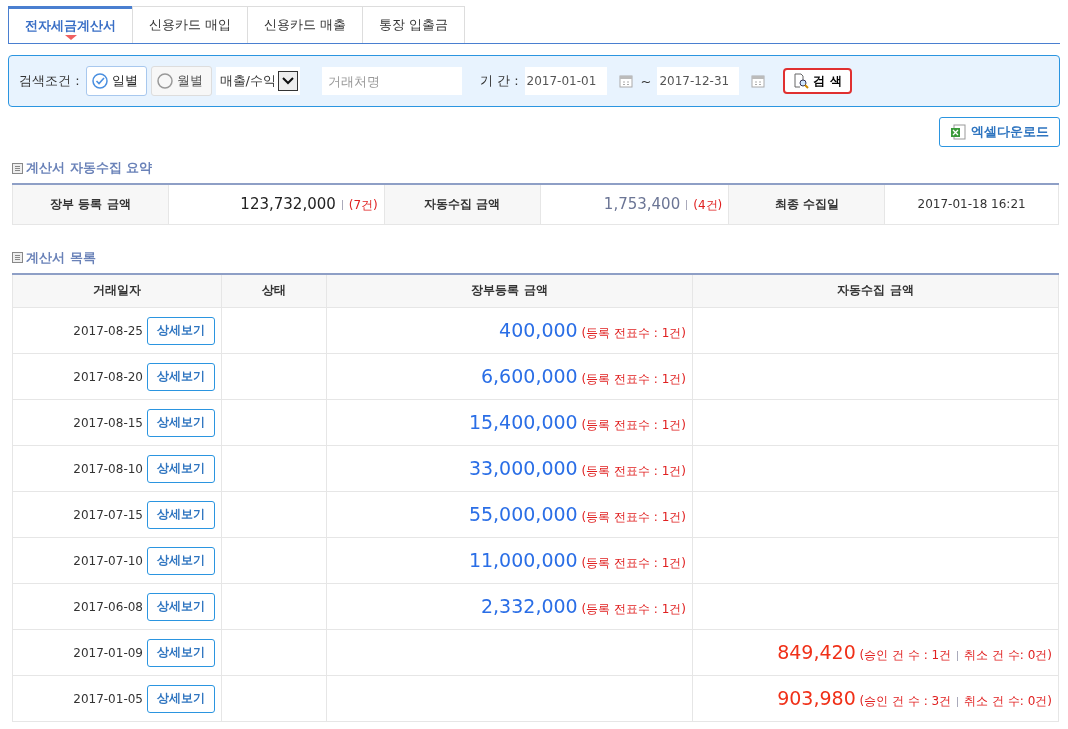  What do you see at coordinates (905, 655) in the screenshot?
I see `approved-count: (승인 건 수 : 1건` at bounding box center [905, 655].